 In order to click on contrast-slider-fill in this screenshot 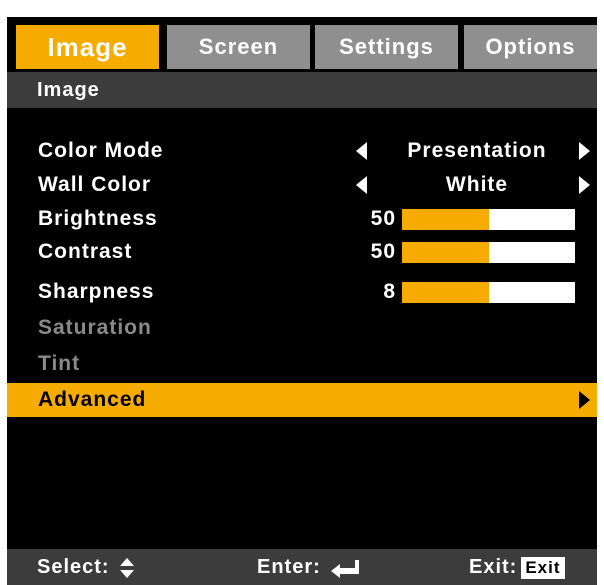, I will do `click(445, 252)`.